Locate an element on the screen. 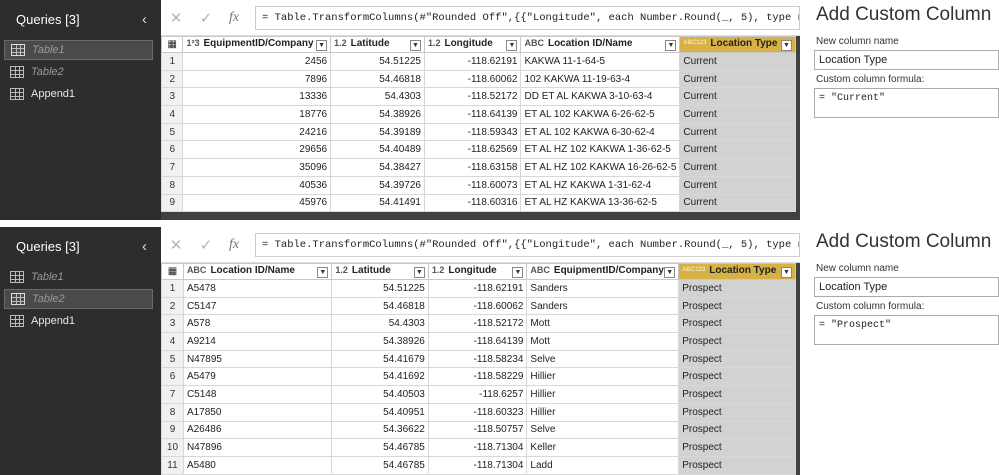 This screenshot has width=999, height=475. table-cell: ET AL HZ 102 KAKWA 16-26-62-5 is located at coordinates (600, 167).